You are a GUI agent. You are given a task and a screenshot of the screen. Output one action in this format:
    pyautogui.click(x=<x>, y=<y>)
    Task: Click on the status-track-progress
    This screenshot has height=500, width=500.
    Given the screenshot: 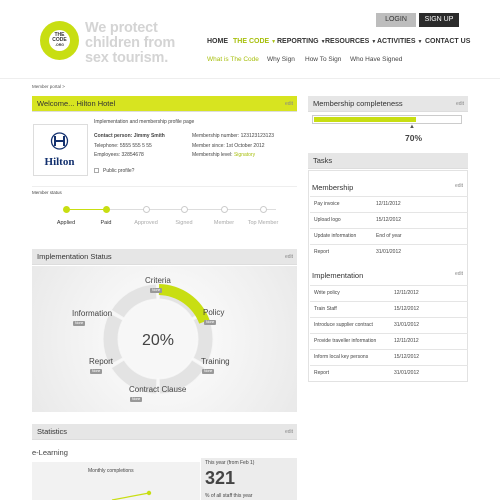 What is the action you would take?
    pyautogui.click(x=86, y=209)
    